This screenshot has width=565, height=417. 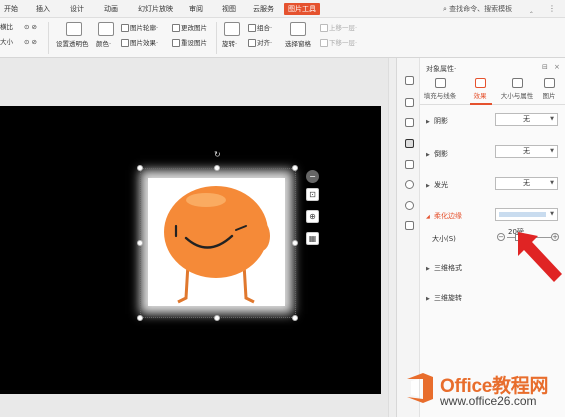 I want to click on more-icon: ⋮, so click(x=552, y=9).